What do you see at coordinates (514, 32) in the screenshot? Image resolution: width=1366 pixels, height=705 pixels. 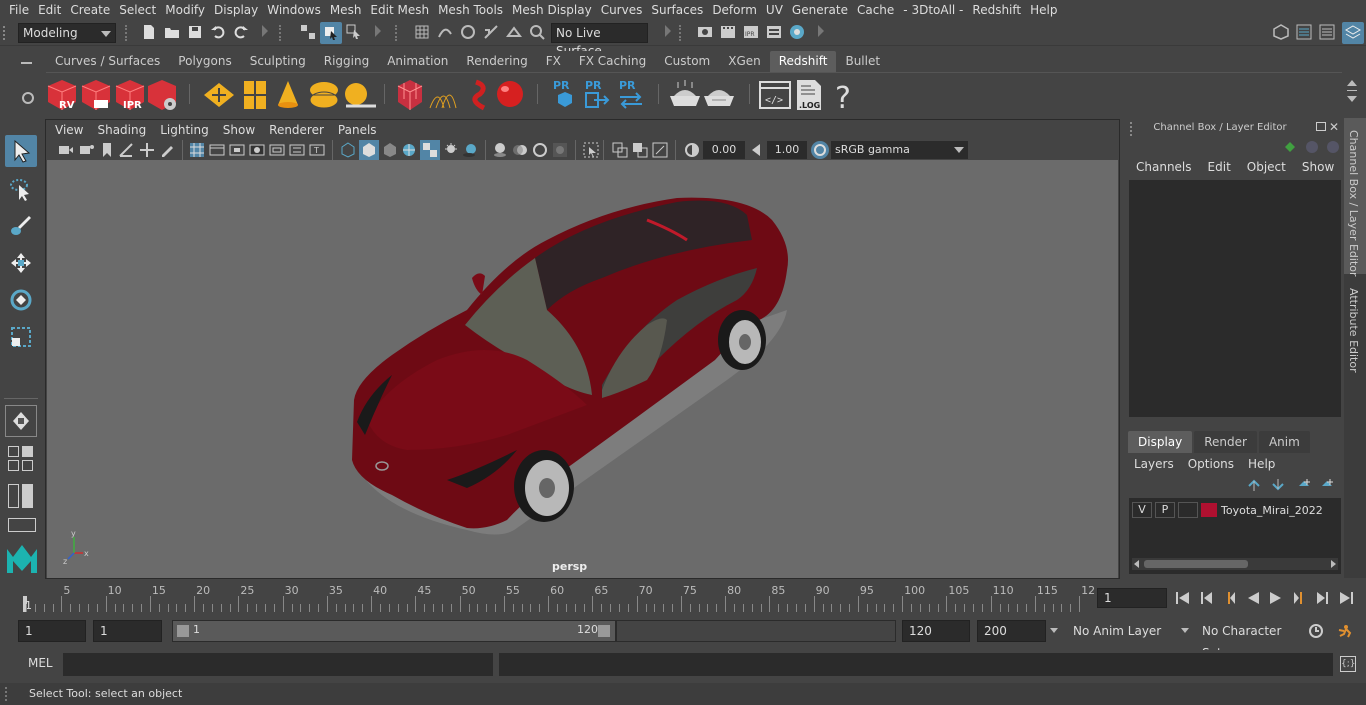 I see `snap-surface-icon` at bounding box center [514, 32].